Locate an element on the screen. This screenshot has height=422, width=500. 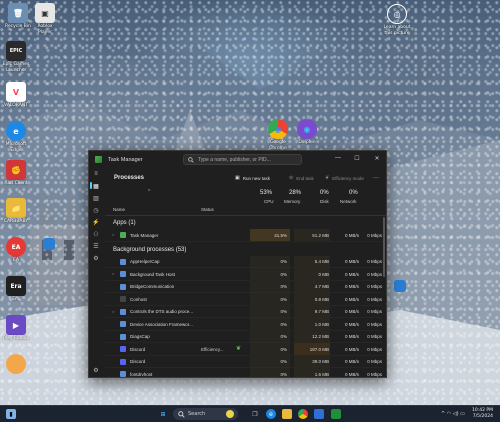
chevron-up-icon: ^ is located at coordinates (443, 414).